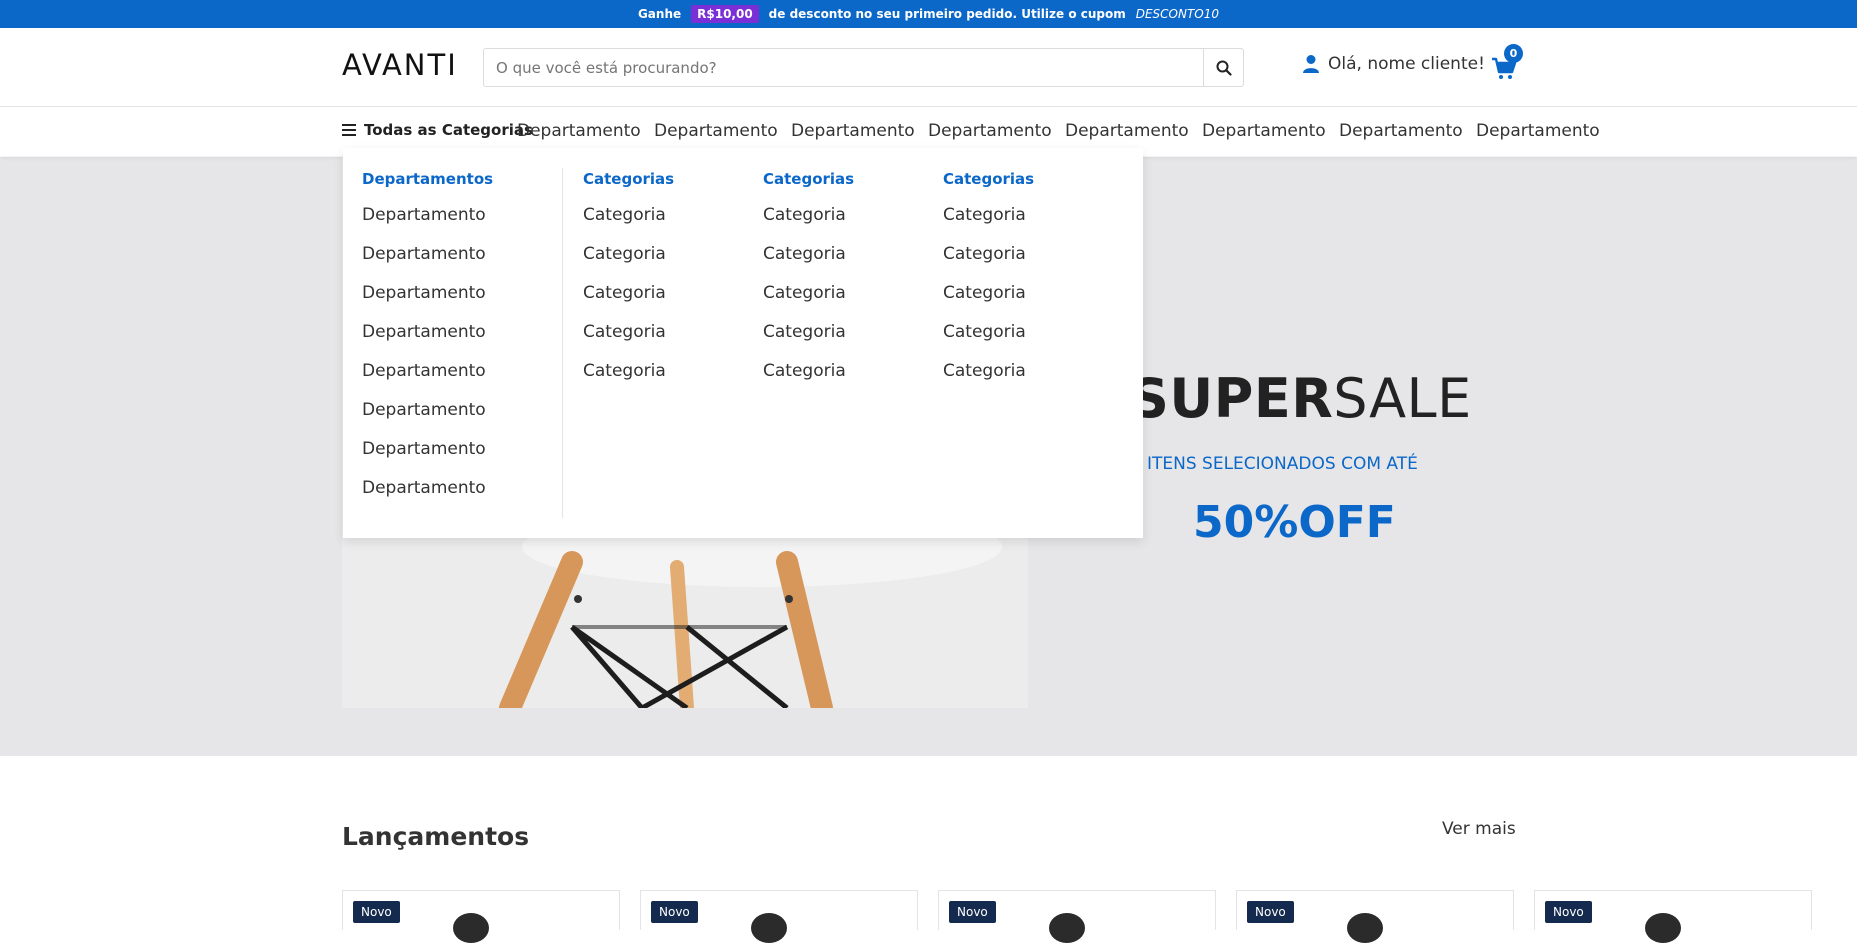 The width and height of the screenshot is (1857, 943). I want to click on search-button, so click(1223, 67).